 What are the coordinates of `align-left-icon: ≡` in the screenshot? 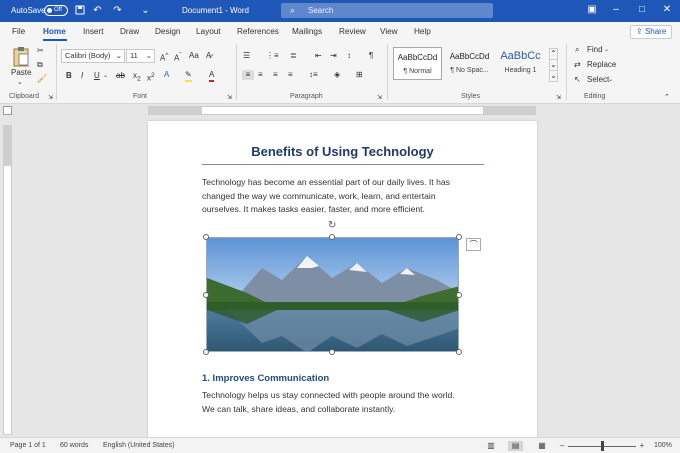 It's located at (248, 75).